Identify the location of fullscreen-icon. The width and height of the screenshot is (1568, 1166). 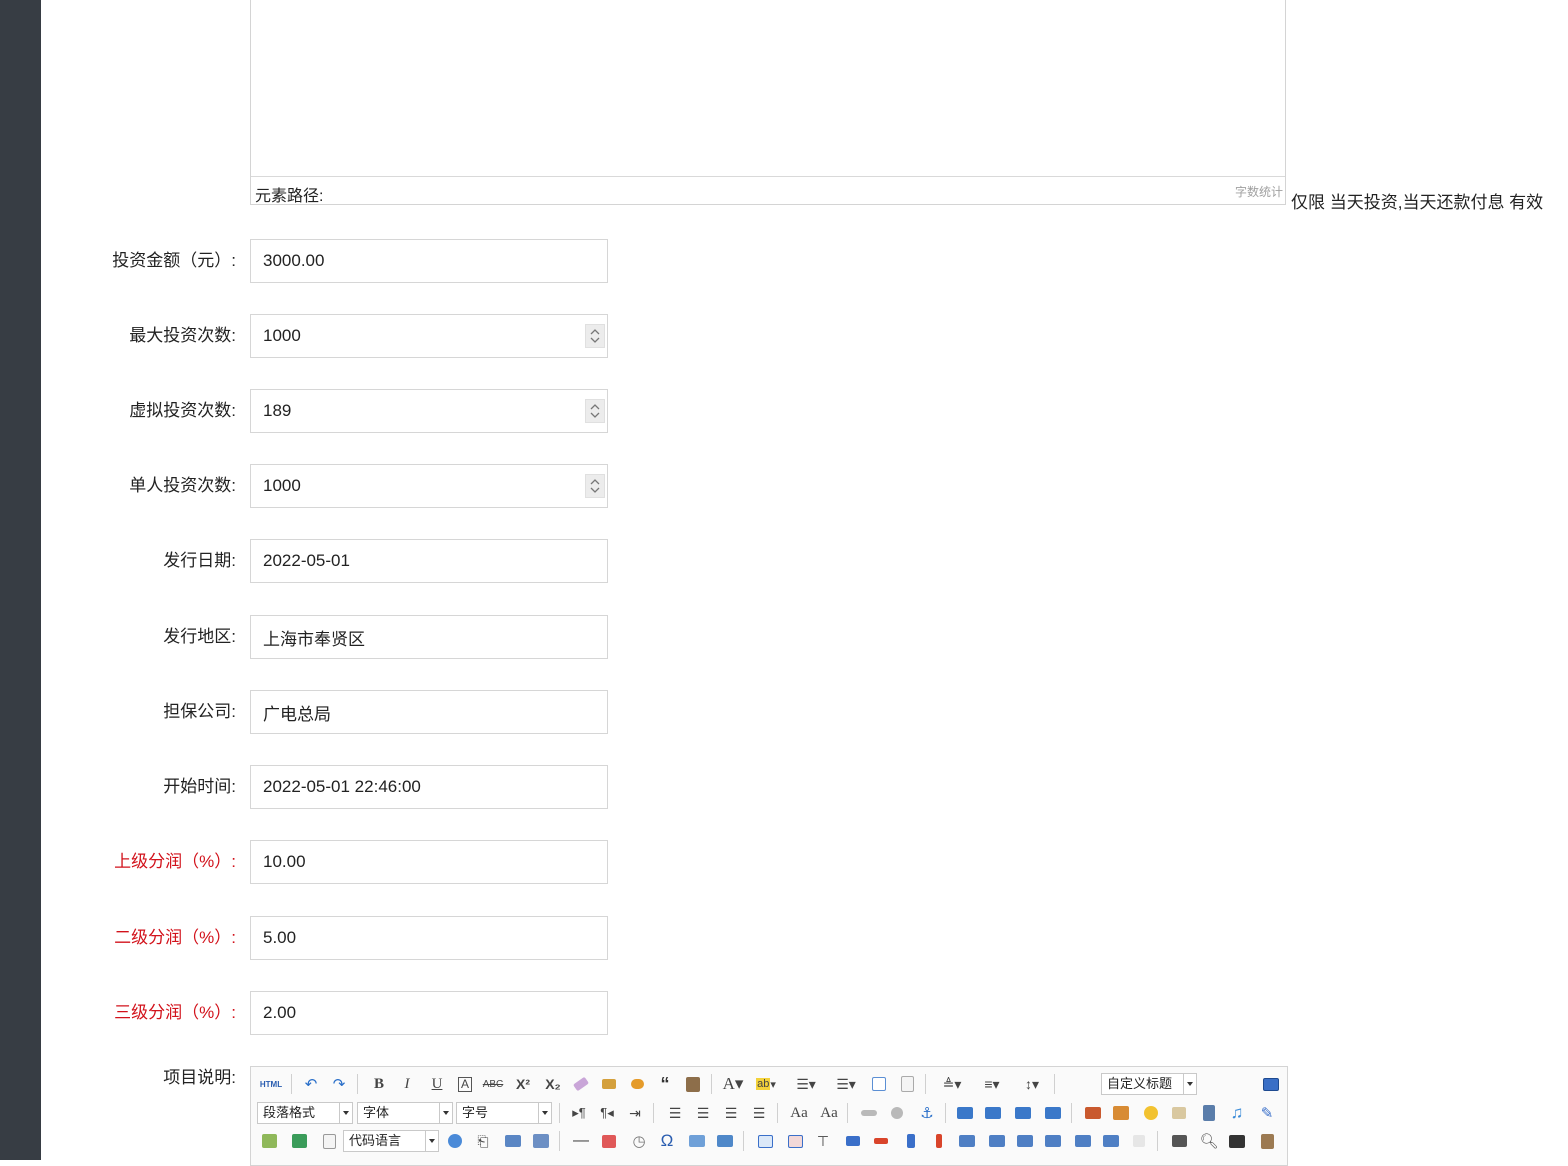
(1271, 1084).